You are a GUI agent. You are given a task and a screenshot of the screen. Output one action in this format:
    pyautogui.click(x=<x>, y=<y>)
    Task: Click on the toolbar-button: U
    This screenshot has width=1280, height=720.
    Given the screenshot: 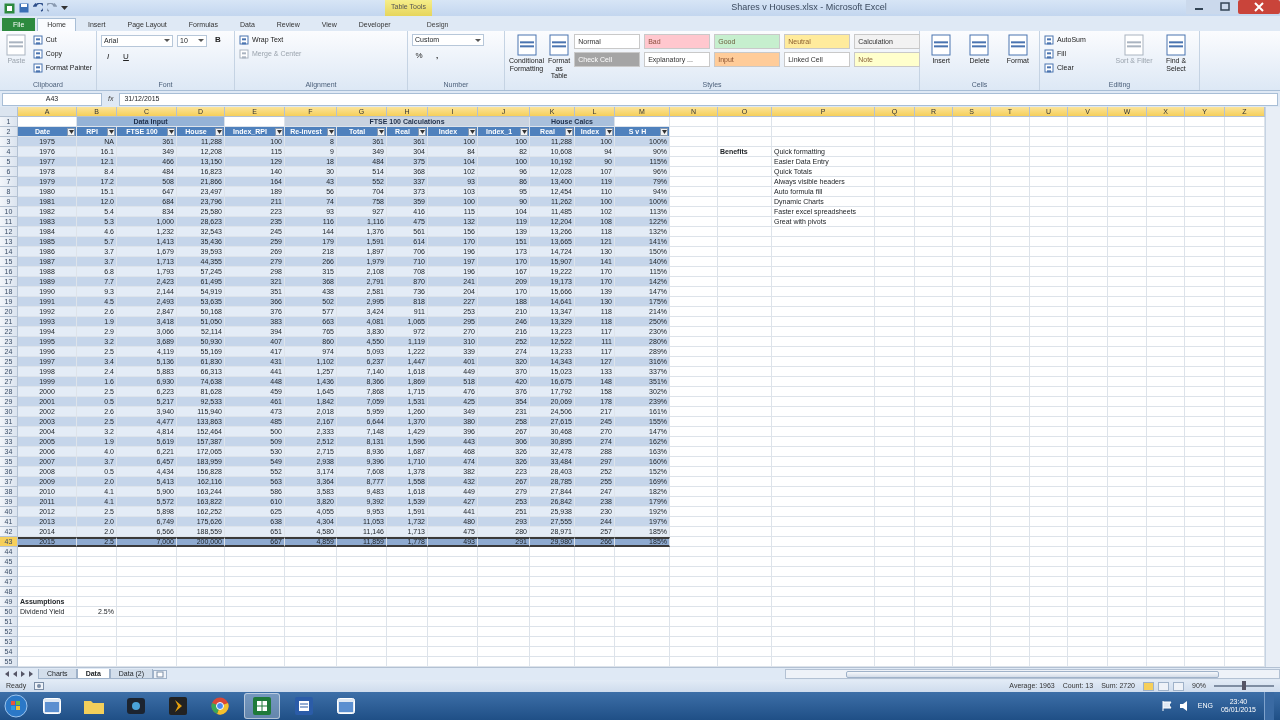 What is the action you would take?
    pyautogui.click(x=126, y=57)
    